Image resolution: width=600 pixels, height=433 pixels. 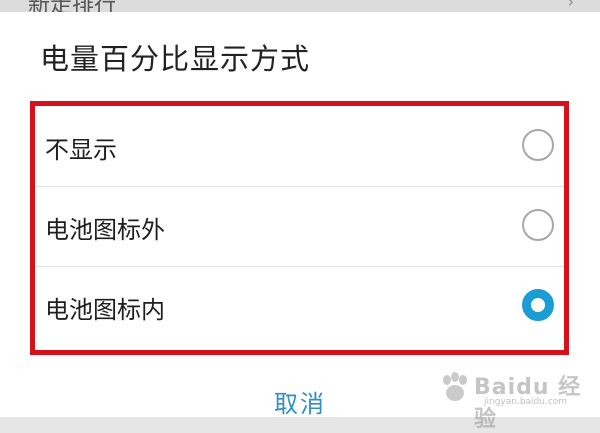 I want to click on background-row-label: 新走排行, so click(x=72, y=6).